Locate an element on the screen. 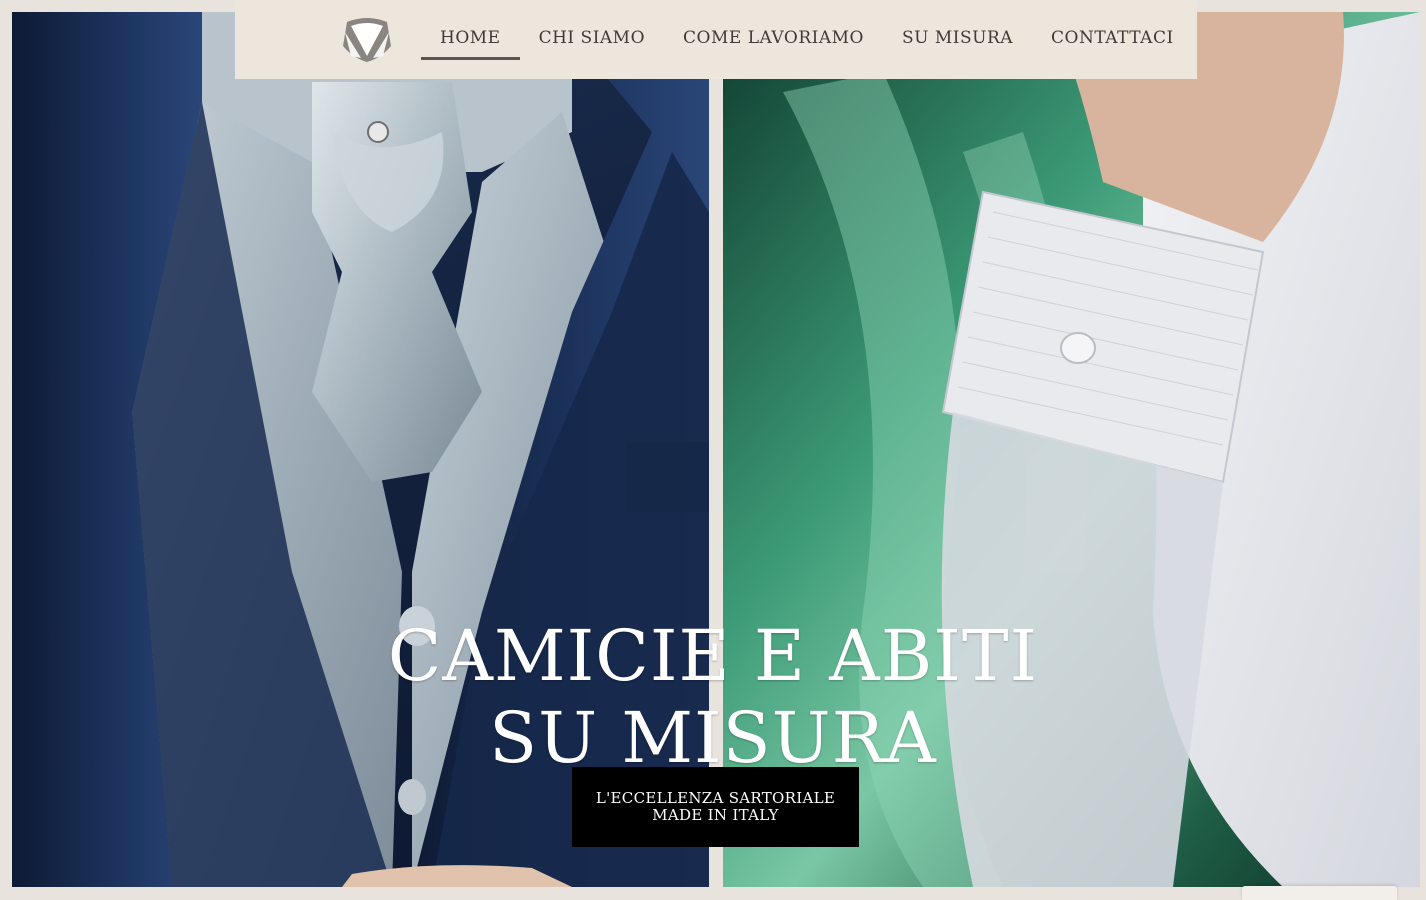 Image resolution: width=1426 pixels, height=900 pixels. cta-line-2: MADE IN ITALY is located at coordinates (715, 815).